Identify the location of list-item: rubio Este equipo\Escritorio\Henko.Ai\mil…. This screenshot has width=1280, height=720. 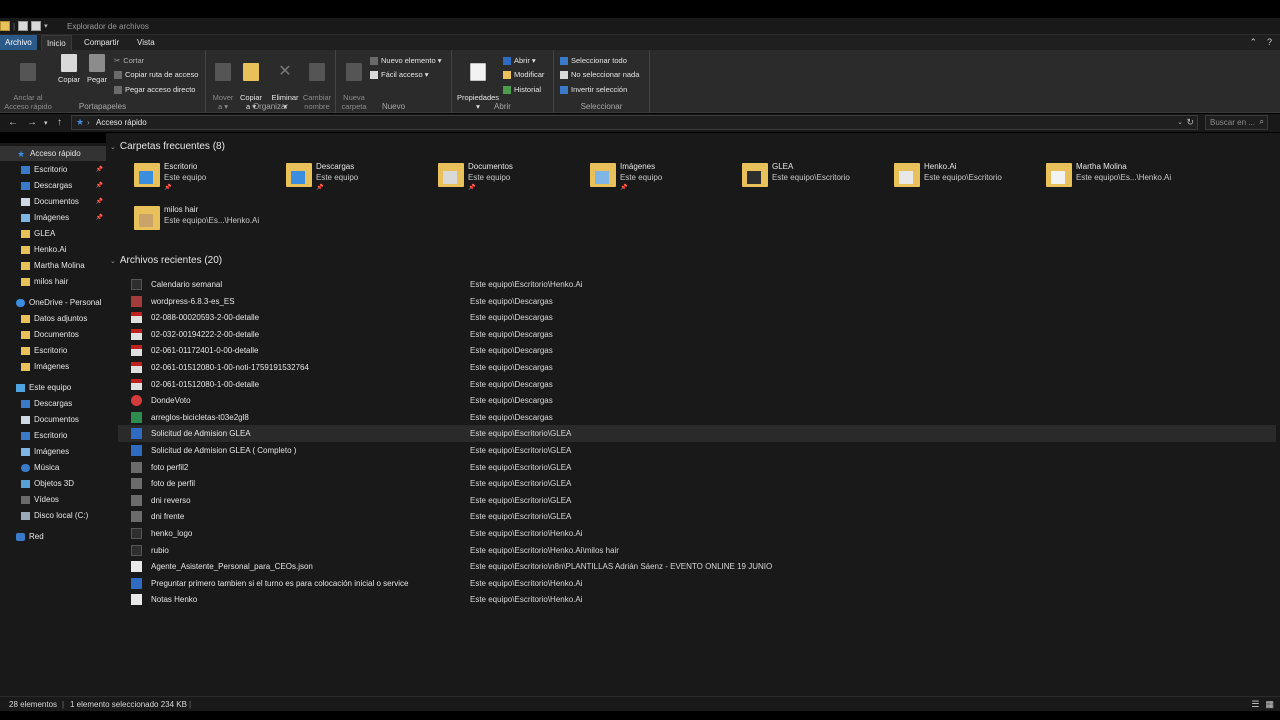
(697, 550).